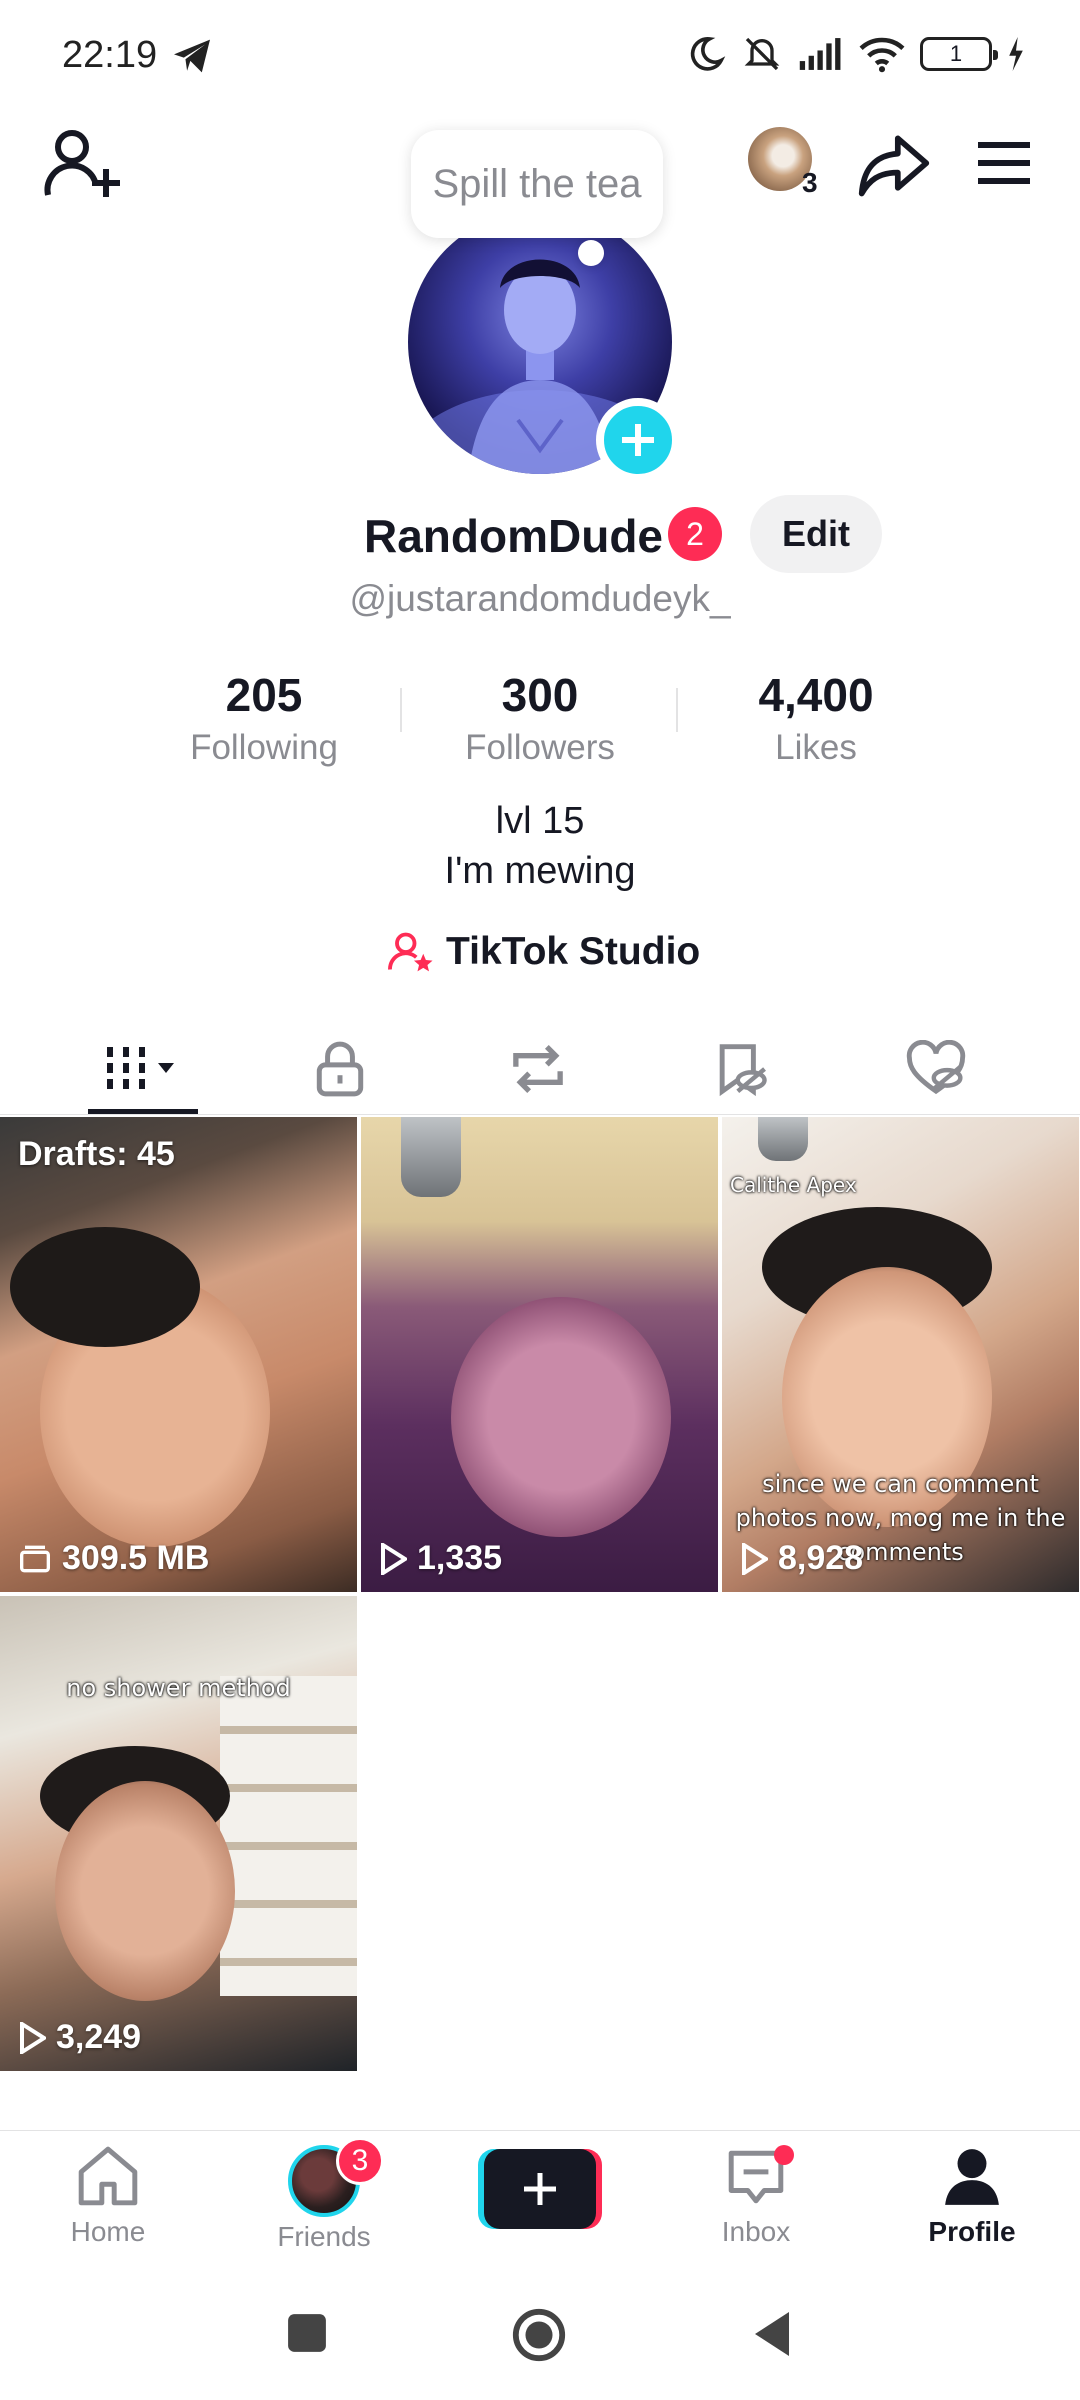 This screenshot has height=2400, width=1080. I want to click on drafts-storage-icon, so click(35, 1558).